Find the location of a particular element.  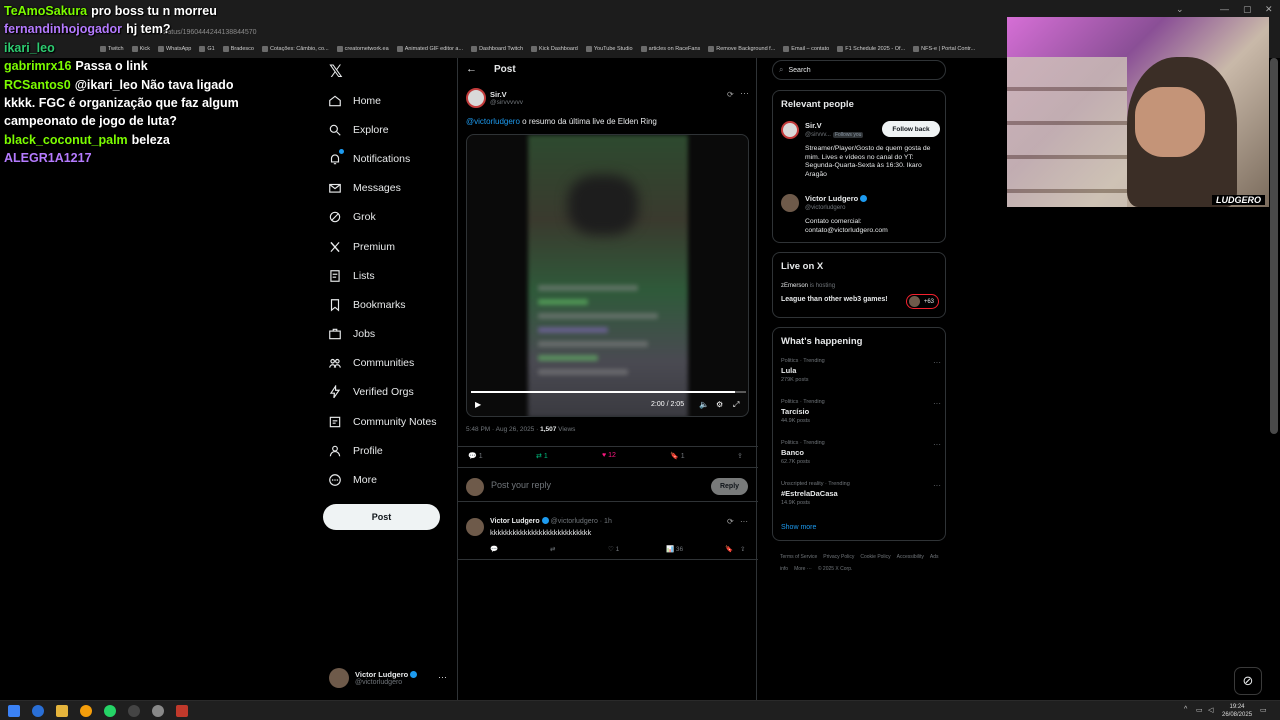

footer-link: Privacy Policy is located at coordinates (838, 557).